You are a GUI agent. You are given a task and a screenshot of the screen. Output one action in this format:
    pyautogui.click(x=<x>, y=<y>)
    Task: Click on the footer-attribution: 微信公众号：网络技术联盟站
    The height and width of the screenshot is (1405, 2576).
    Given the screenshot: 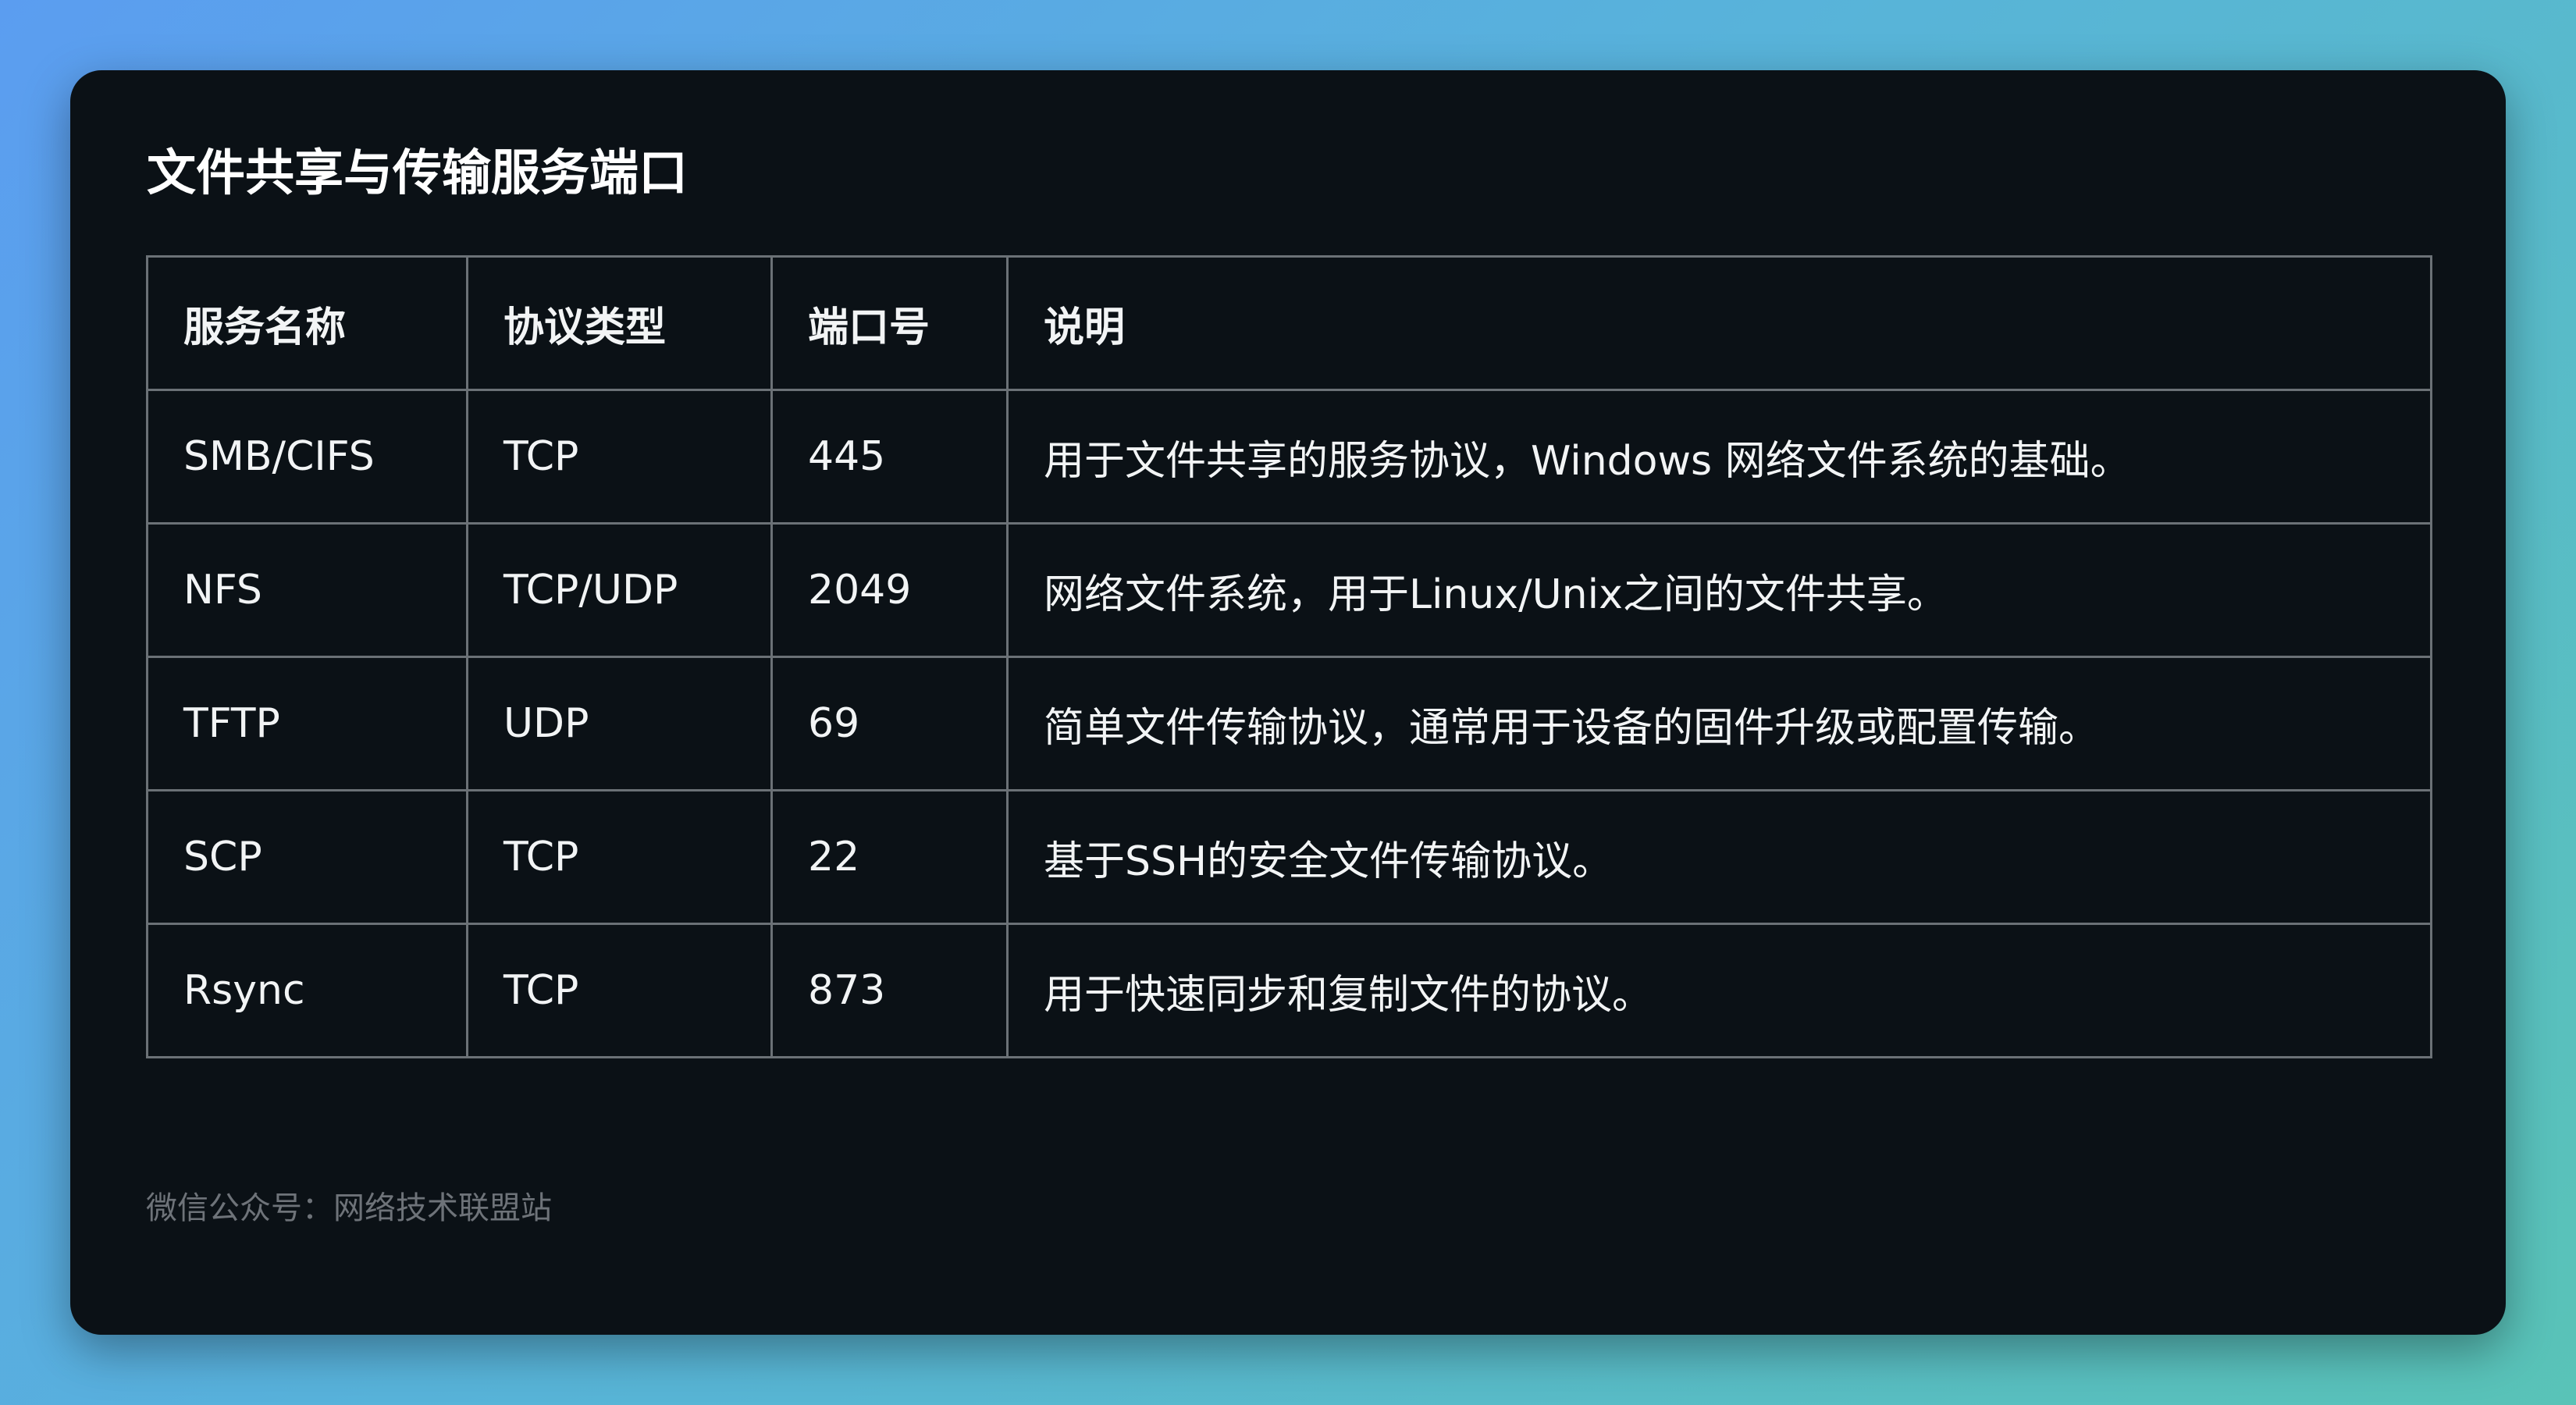 What is the action you would take?
    pyautogui.click(x=349, y=1208)
    